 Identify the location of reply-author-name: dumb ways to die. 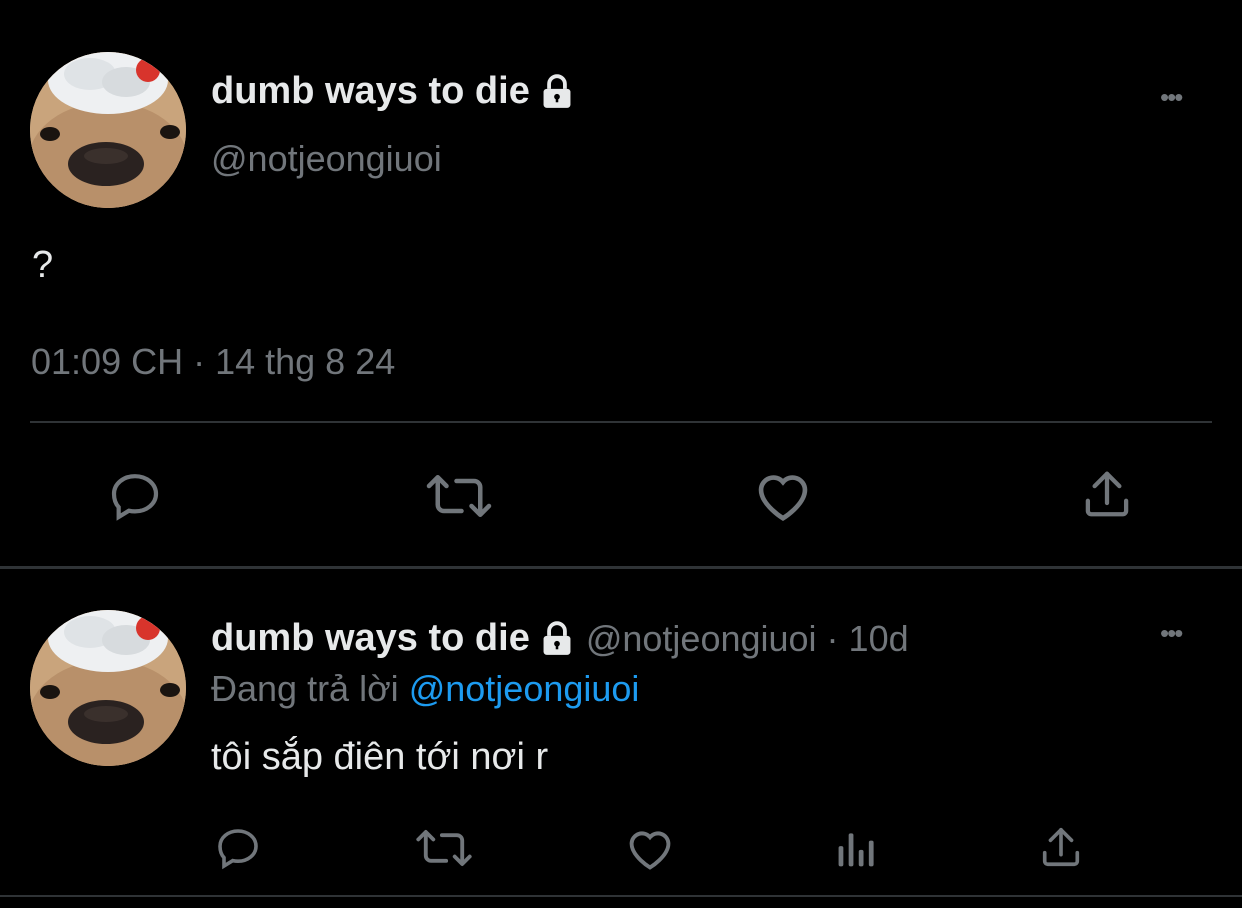
(393, 638).